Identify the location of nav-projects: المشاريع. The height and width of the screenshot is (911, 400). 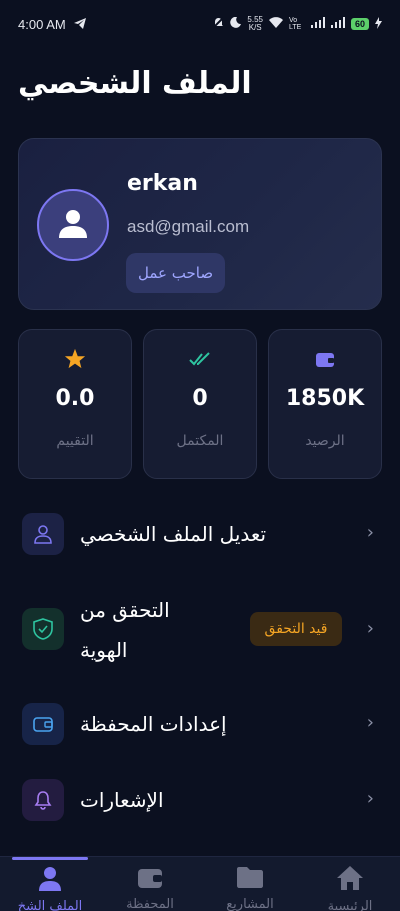
(250, 884).